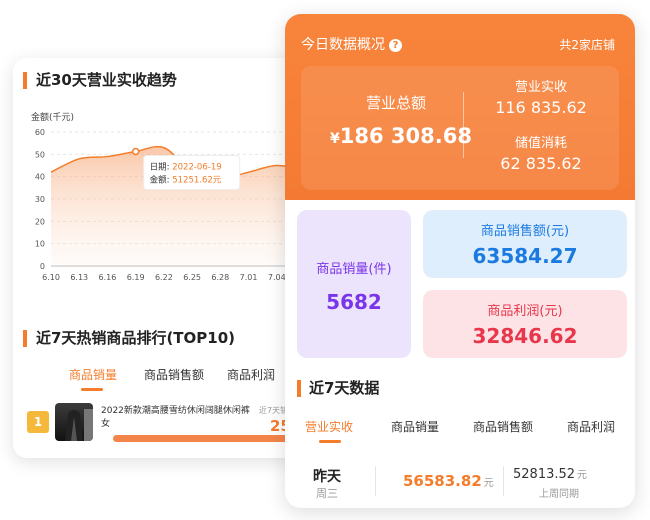  Describe the element at coordinates (249, 277) in the screenshot. I see `x-tick-label: 7.01` at that location.